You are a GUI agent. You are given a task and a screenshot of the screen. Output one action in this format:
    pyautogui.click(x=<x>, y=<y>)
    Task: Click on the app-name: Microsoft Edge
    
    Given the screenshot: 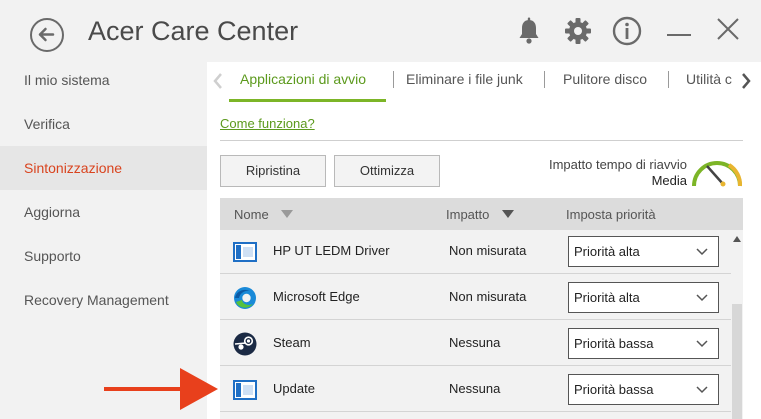 What is the action you would take?
    pyautogui.click(x=316, y=296)
    